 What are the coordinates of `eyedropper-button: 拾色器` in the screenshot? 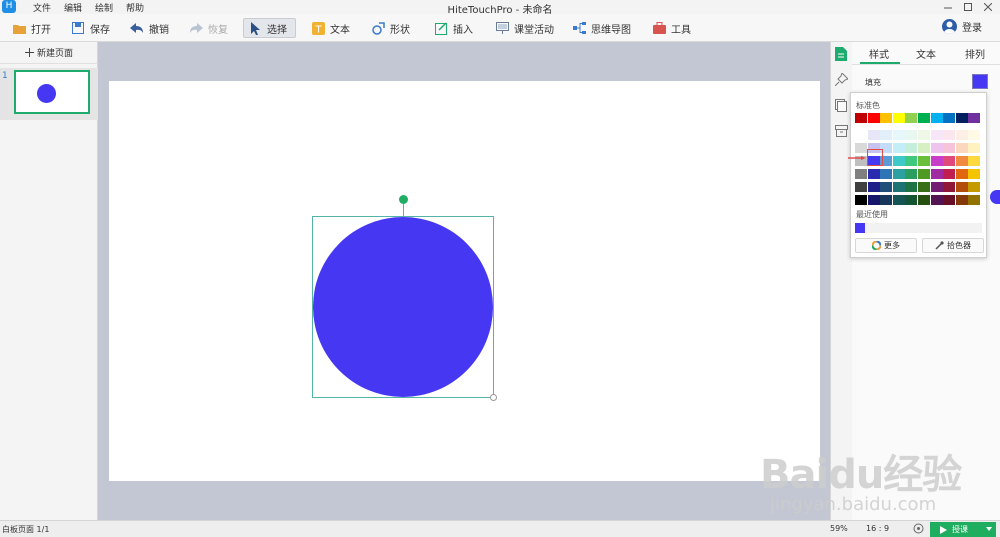 It's located at (953, 245).